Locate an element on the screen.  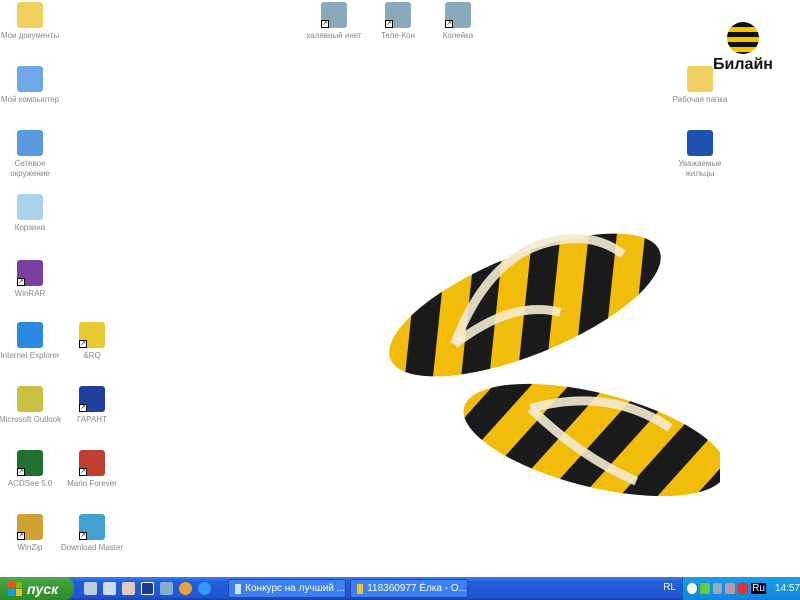
shield-icon is located at coordinates (743, 588).